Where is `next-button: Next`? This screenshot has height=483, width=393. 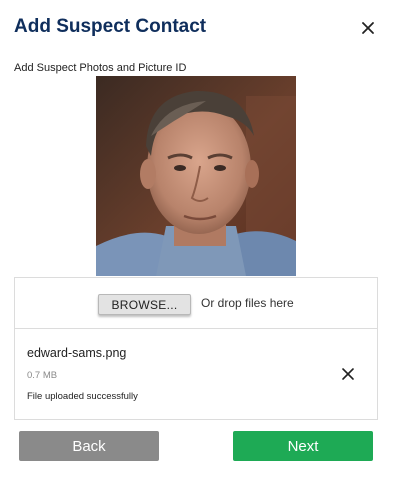
next-button: Next is located at coordinates (303, 446).